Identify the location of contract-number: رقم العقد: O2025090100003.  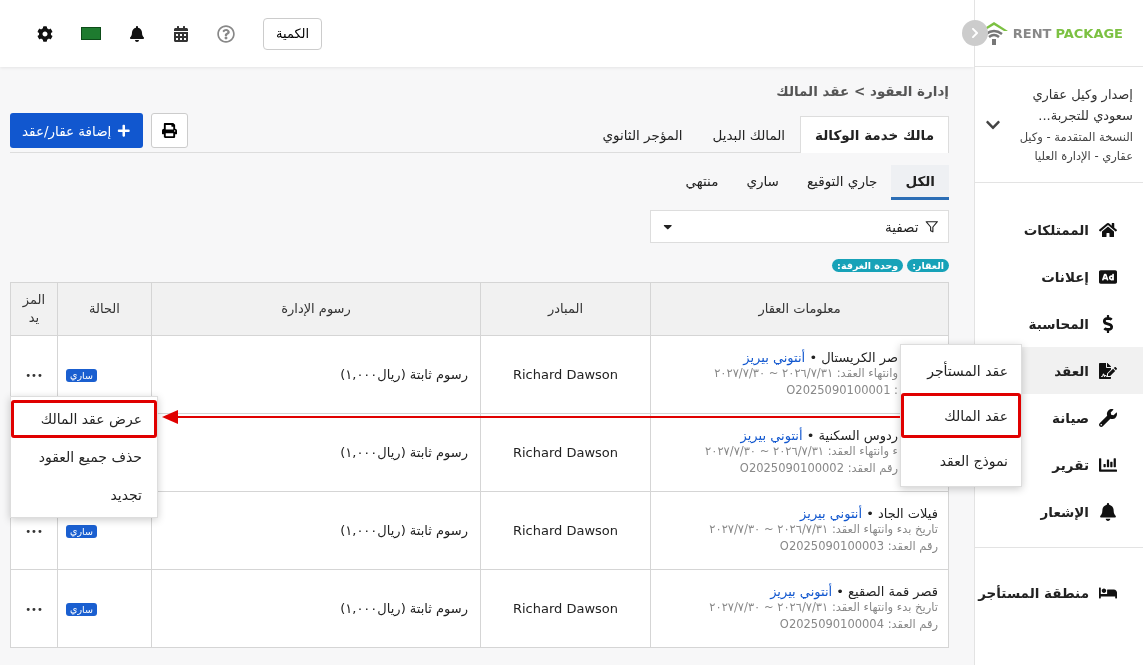
(858, 546).